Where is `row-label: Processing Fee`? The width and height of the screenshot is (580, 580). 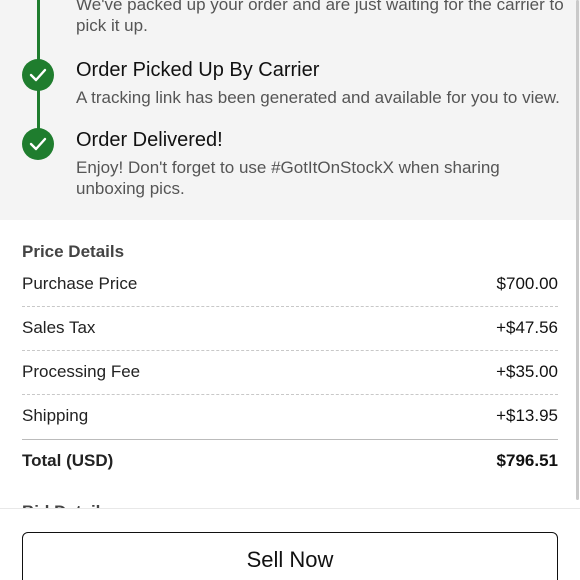 row-label: Processing Fee is located at coordinates (81, 371).